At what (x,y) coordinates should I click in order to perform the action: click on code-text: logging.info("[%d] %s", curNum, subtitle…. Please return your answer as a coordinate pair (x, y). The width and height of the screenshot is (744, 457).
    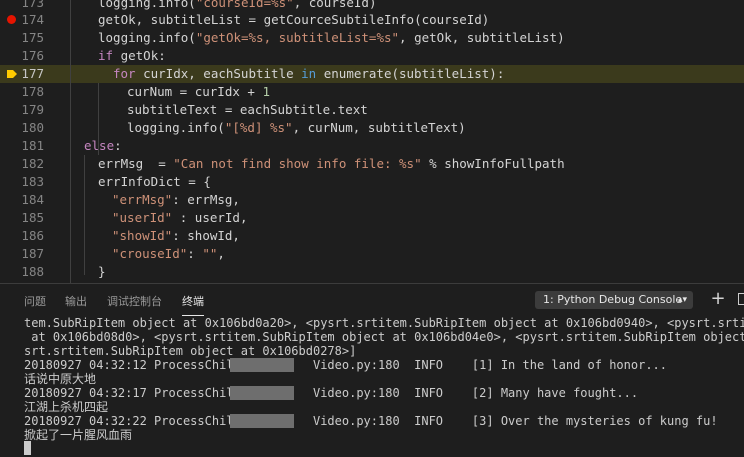
    Looking at the image, I should click on (296, 127).